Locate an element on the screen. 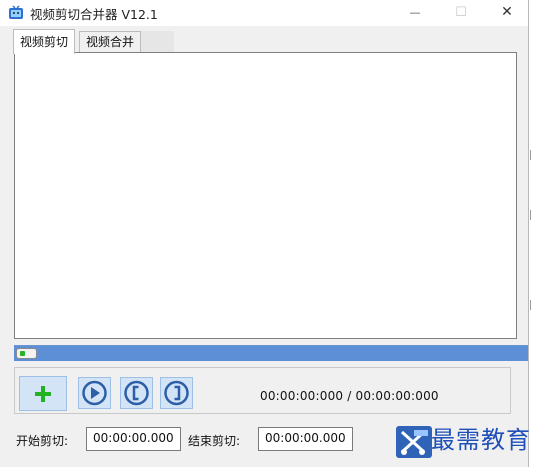 This screenshot has height=467, width=552. watermark-text: 最需教育 is located at coordinates (481, 440).